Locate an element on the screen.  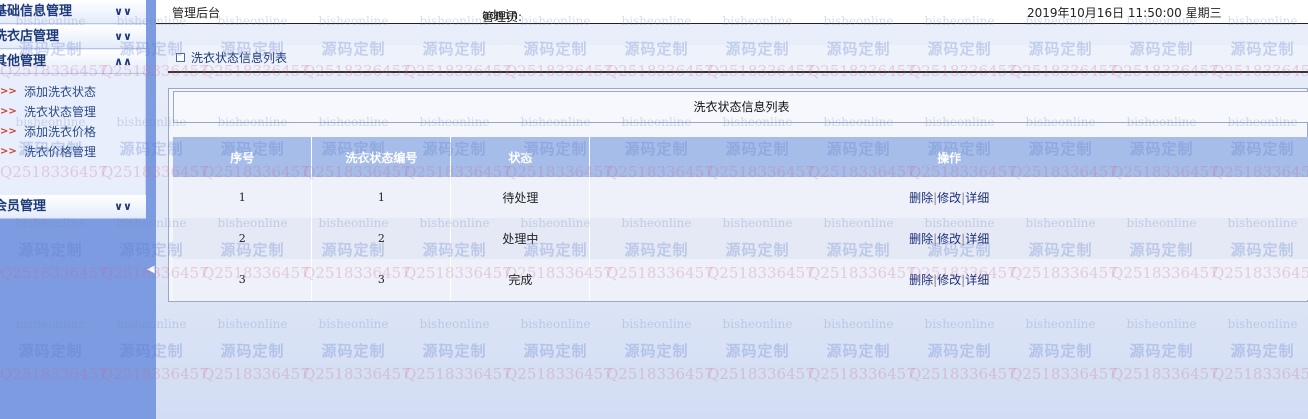
table-row: 1 1 待处理 删除|修改|详细 is located at coordinates (740, 197).